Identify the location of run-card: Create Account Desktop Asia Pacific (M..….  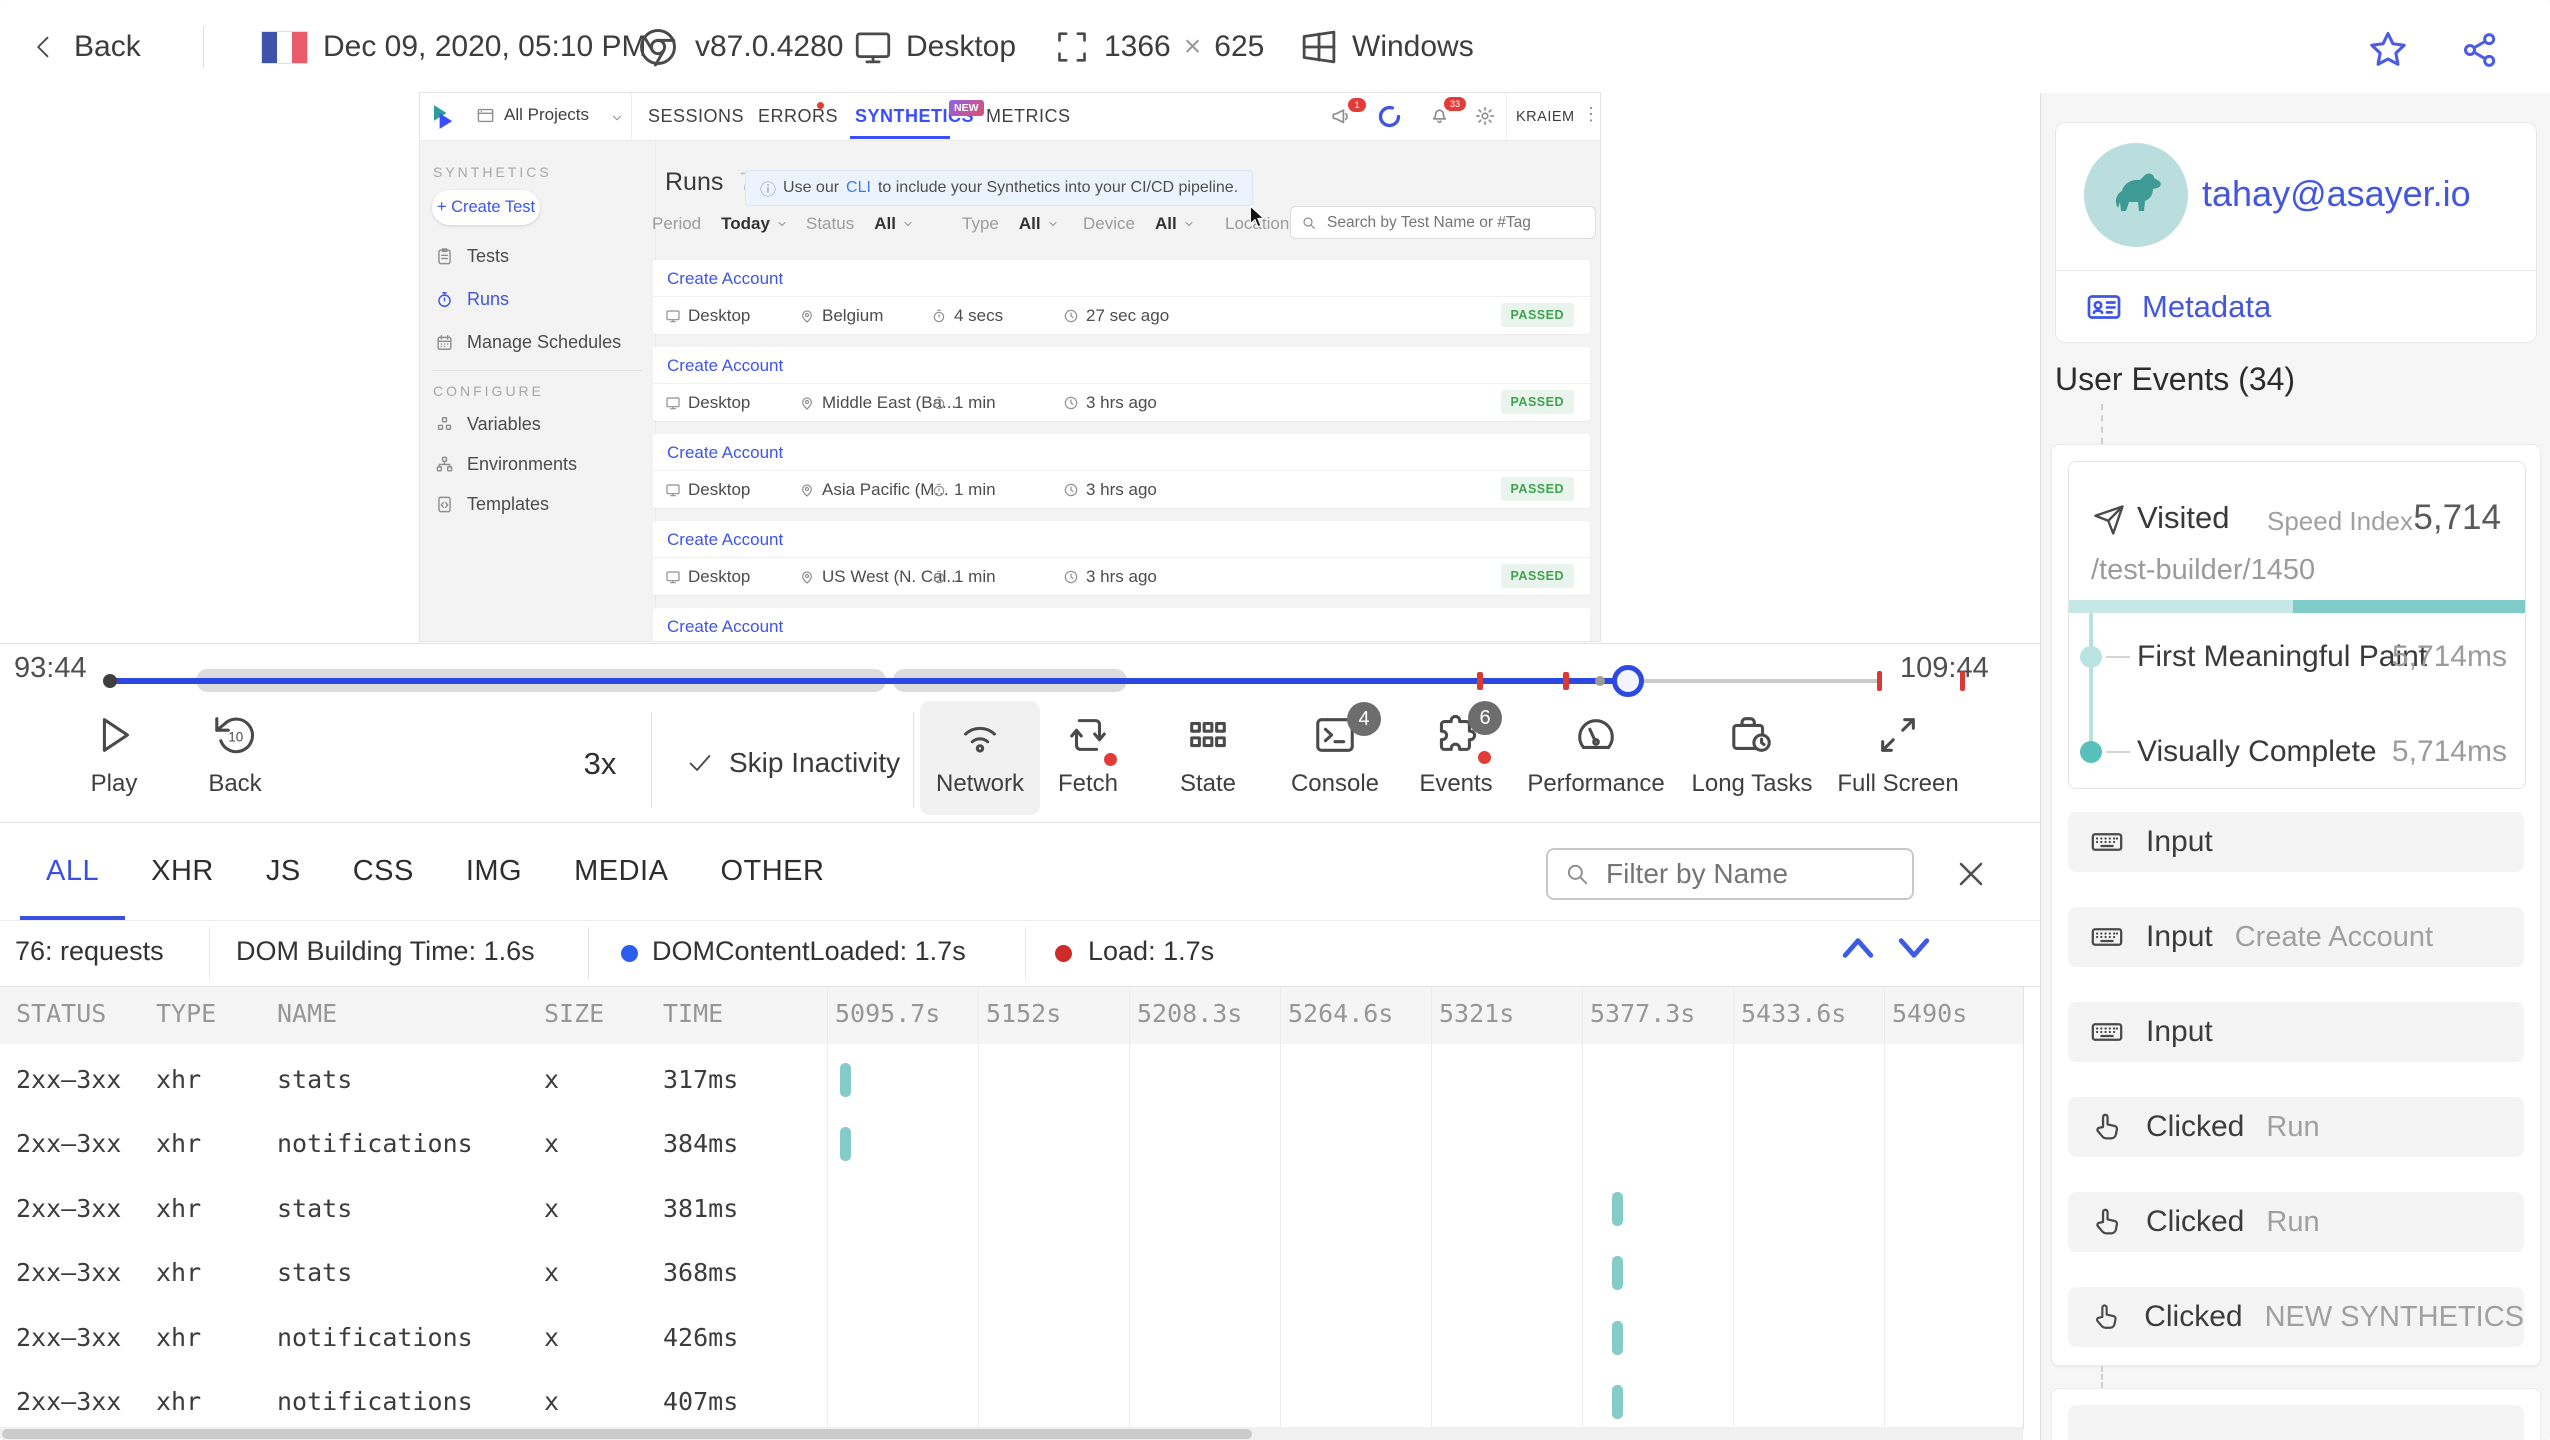
(1121, 471).